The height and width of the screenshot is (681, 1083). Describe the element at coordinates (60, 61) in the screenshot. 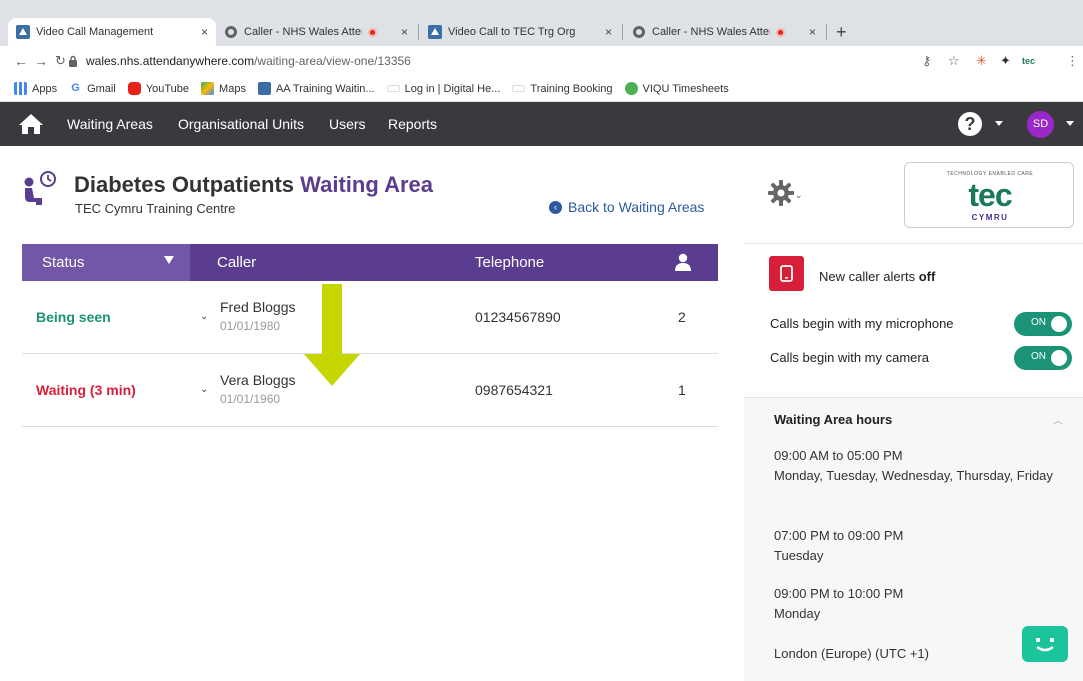

I see `reload-icon: ↻` at that location.